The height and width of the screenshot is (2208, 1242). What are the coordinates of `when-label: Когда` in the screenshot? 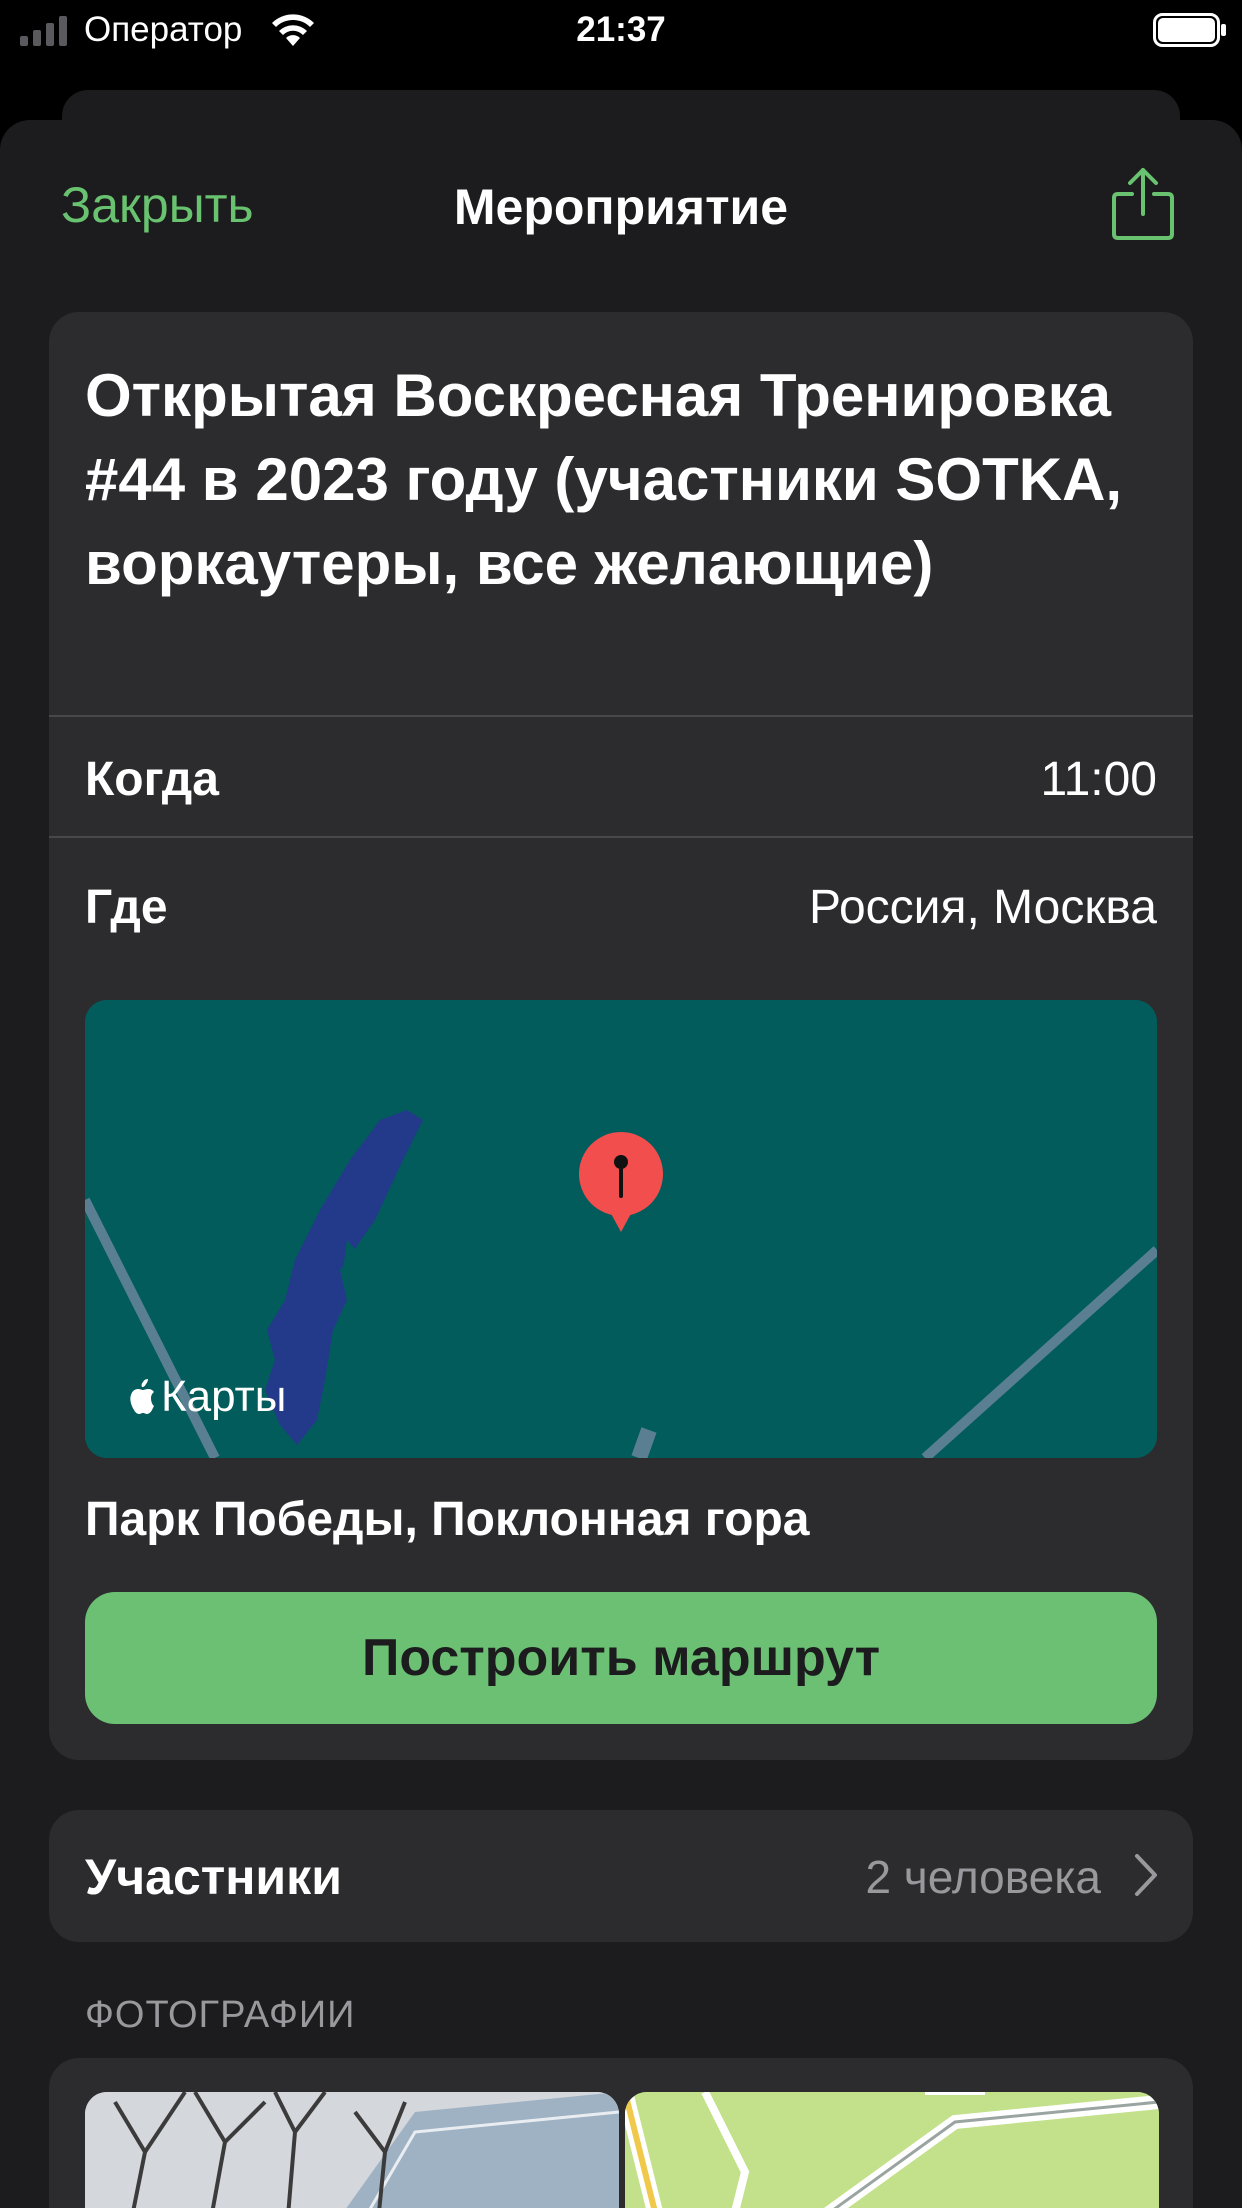 It's located at (152, 779).